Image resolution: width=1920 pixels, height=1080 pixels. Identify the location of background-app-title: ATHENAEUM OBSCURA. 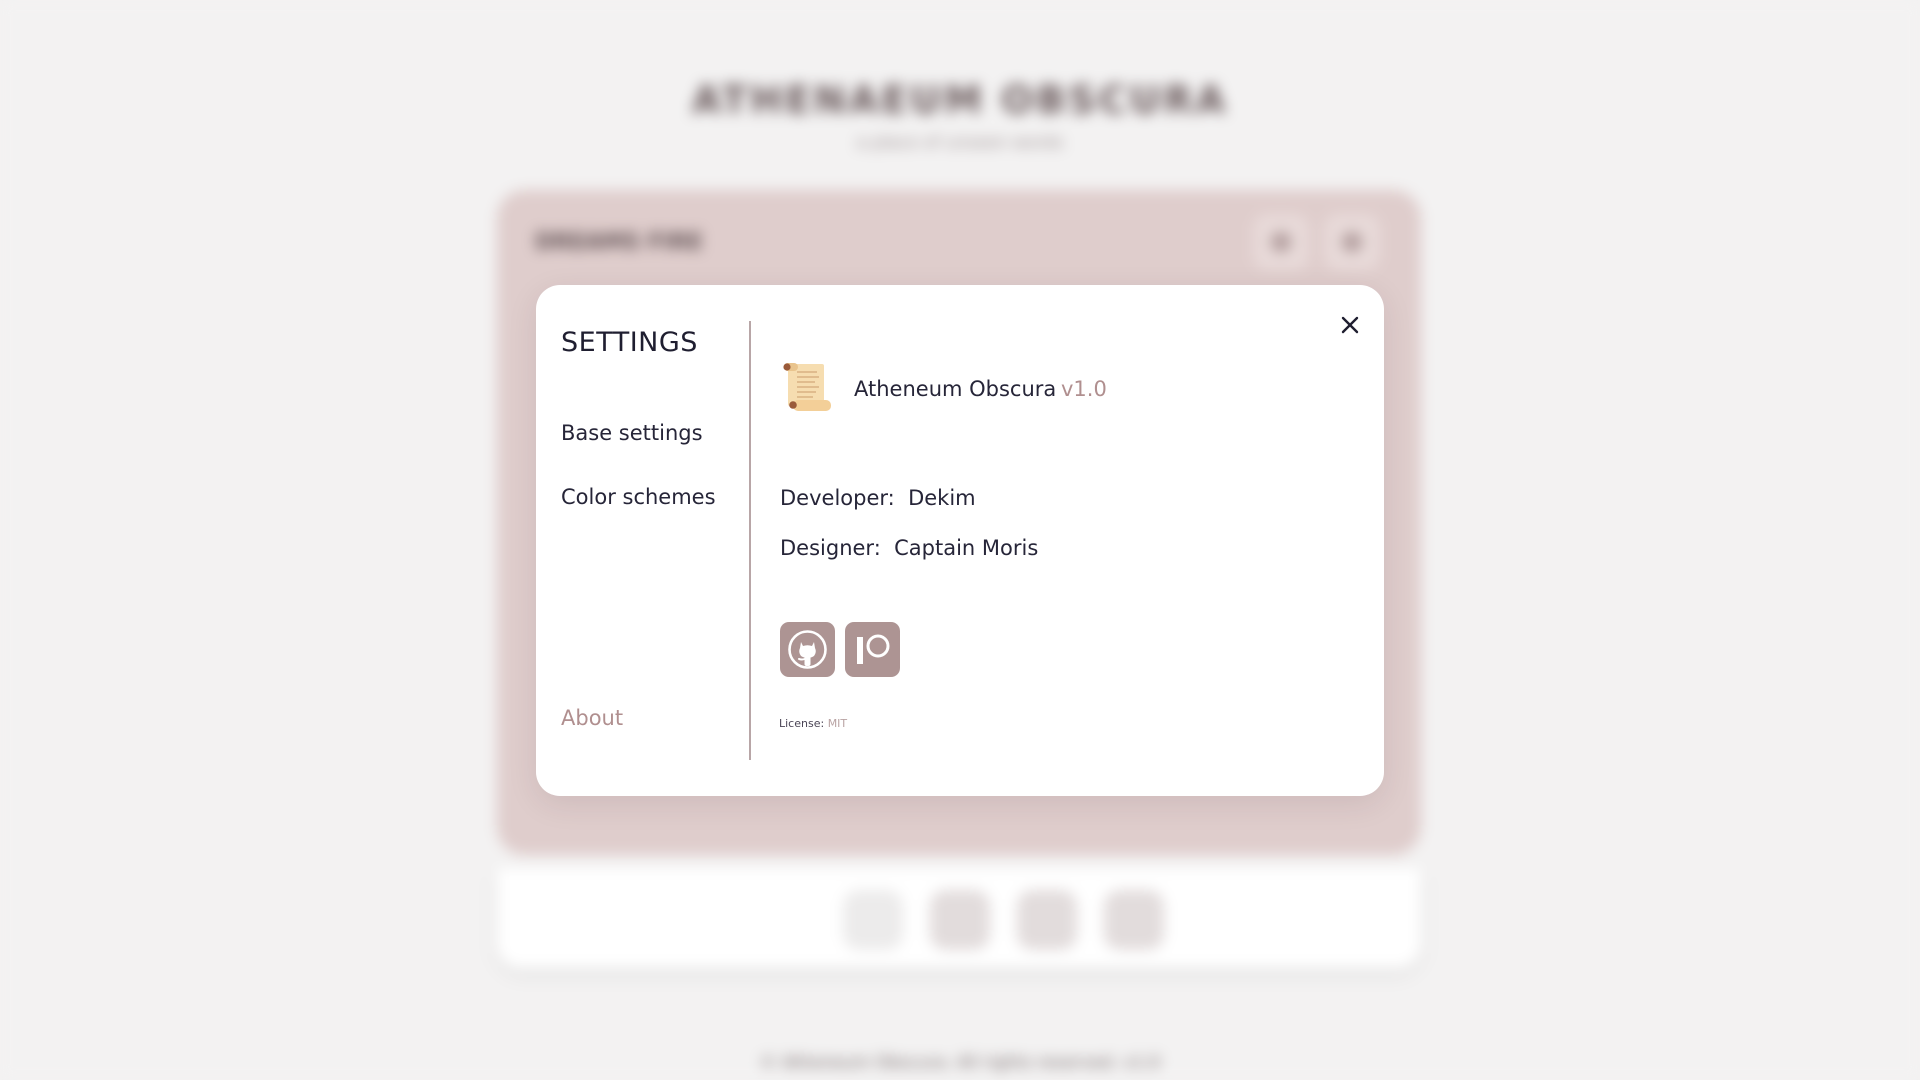
(960, 100).